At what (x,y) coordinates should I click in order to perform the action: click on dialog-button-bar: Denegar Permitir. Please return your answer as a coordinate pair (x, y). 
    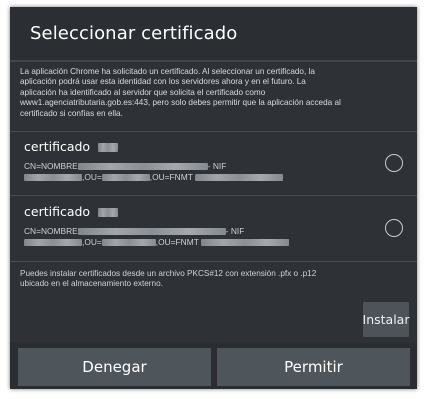
    Looking at the image, I should click on (213, 366).